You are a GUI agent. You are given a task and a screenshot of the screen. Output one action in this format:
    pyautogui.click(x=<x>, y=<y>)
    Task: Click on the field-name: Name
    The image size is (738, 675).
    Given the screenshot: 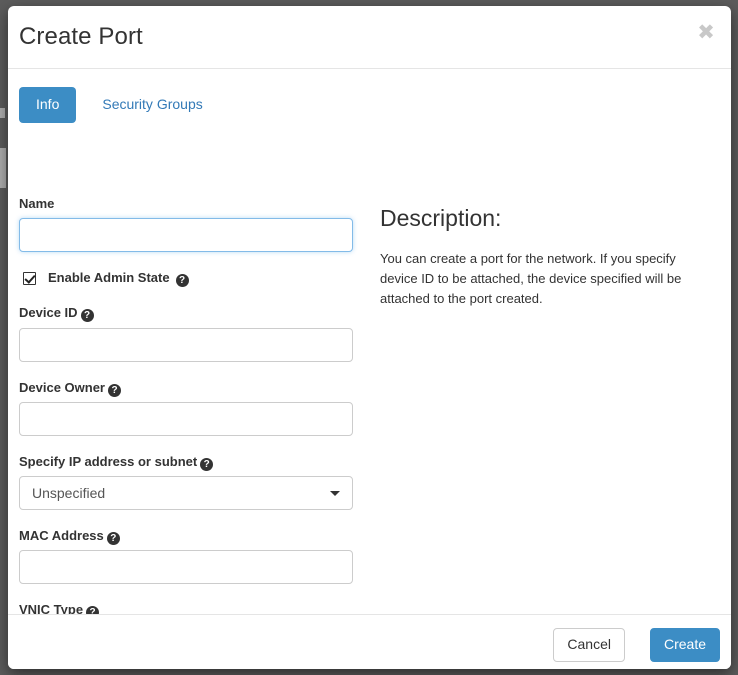 What is the action you would take?
    pyautogui.click(x=191, y=224)
    